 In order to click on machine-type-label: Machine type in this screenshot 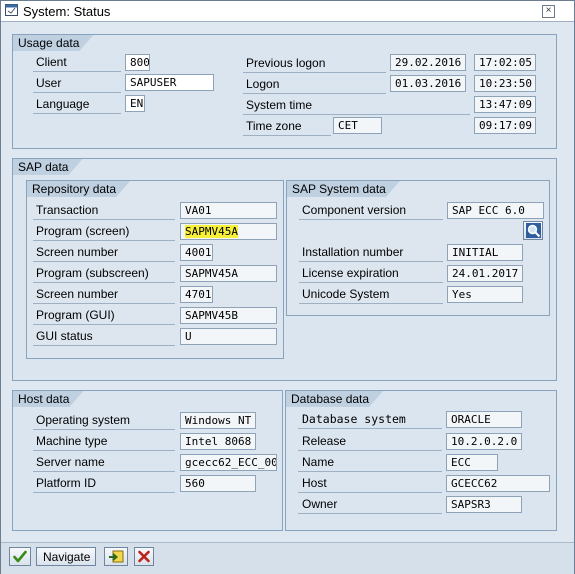, I will do `click(72, 441)`.